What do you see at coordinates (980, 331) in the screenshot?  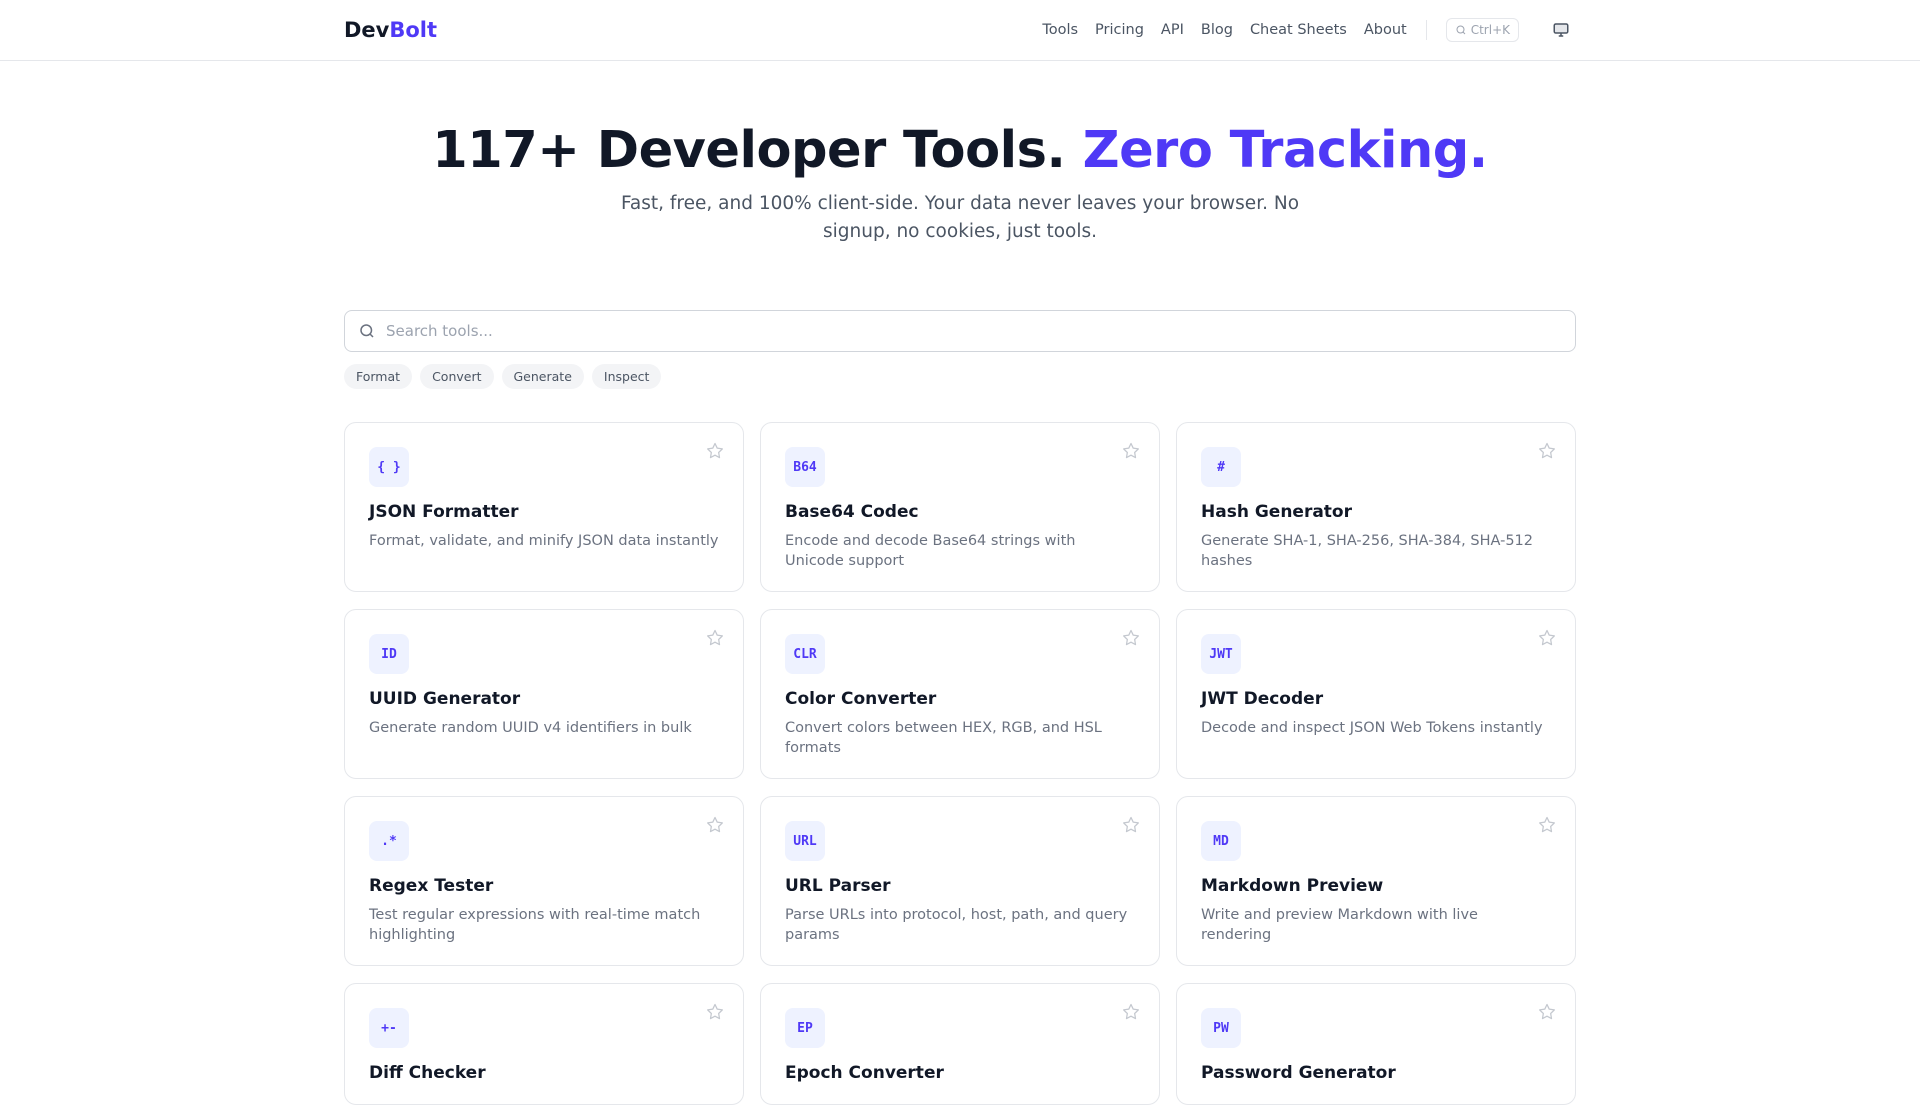 I see `search-input` at bounding box center [980, 331].